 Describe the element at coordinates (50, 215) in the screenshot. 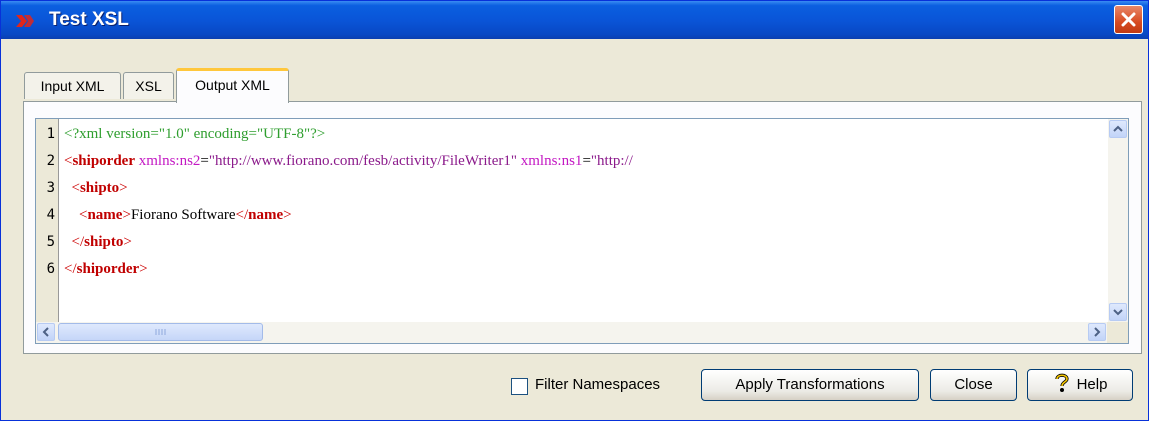

I see `line-number: 4` at that location.